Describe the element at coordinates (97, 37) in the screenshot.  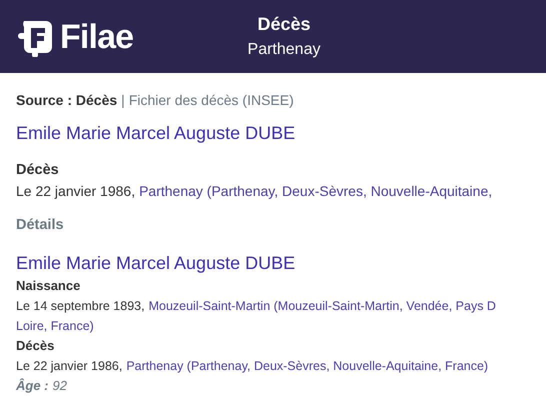
I see `logo-text: Filae` at that location.